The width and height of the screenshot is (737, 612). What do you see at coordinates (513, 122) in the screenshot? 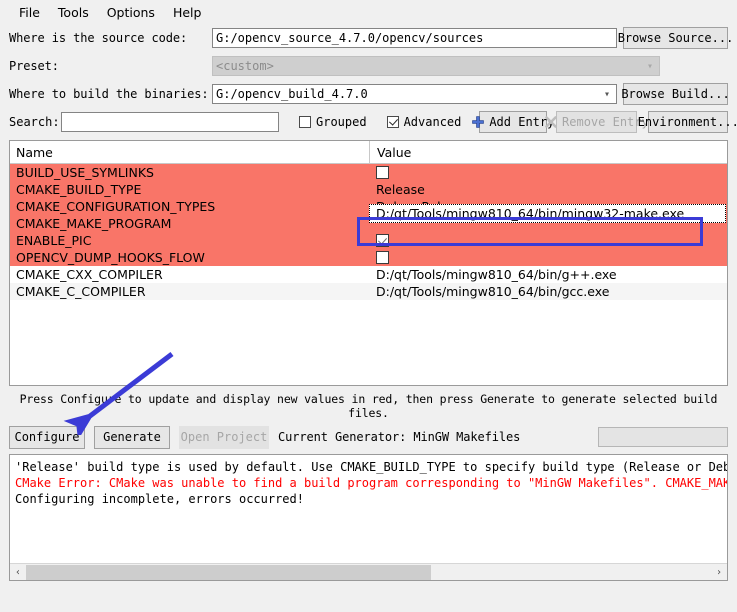
I see `add-entry-button: Add Entry` at bounding box center [513, 122].